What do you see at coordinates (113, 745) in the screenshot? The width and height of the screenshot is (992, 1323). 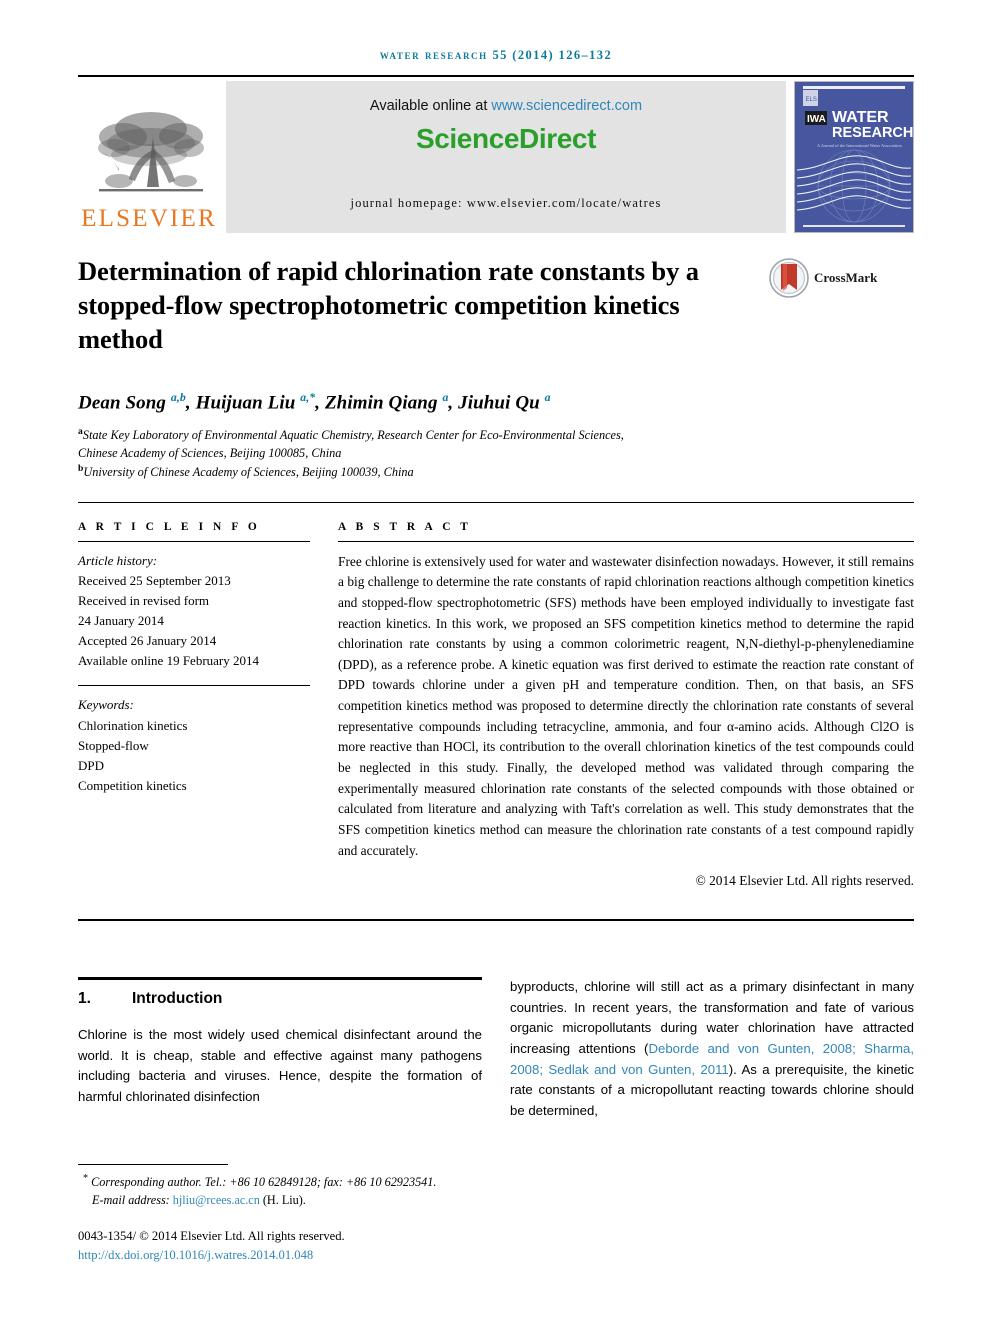 I see `keyword-item: Stopped-flow` at bounding box center [113, 745].